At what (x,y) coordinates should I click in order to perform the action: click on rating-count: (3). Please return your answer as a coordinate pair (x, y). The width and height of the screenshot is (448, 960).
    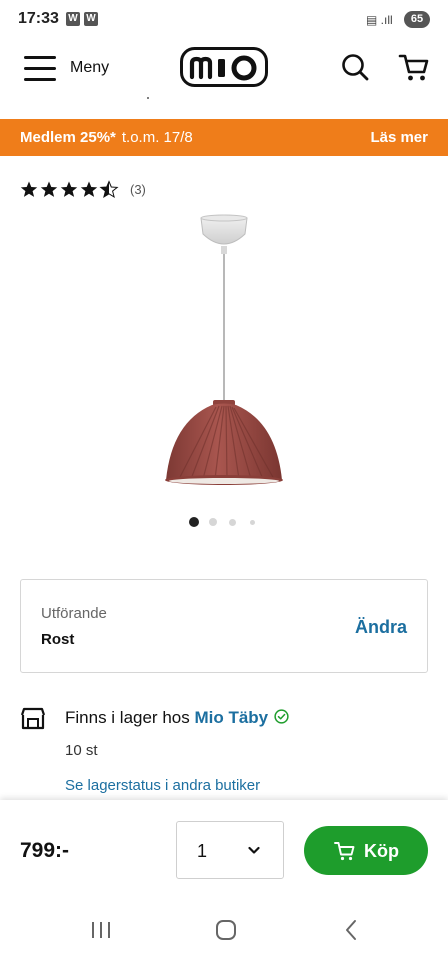
    Looking at the image, I should click on (138, 189).